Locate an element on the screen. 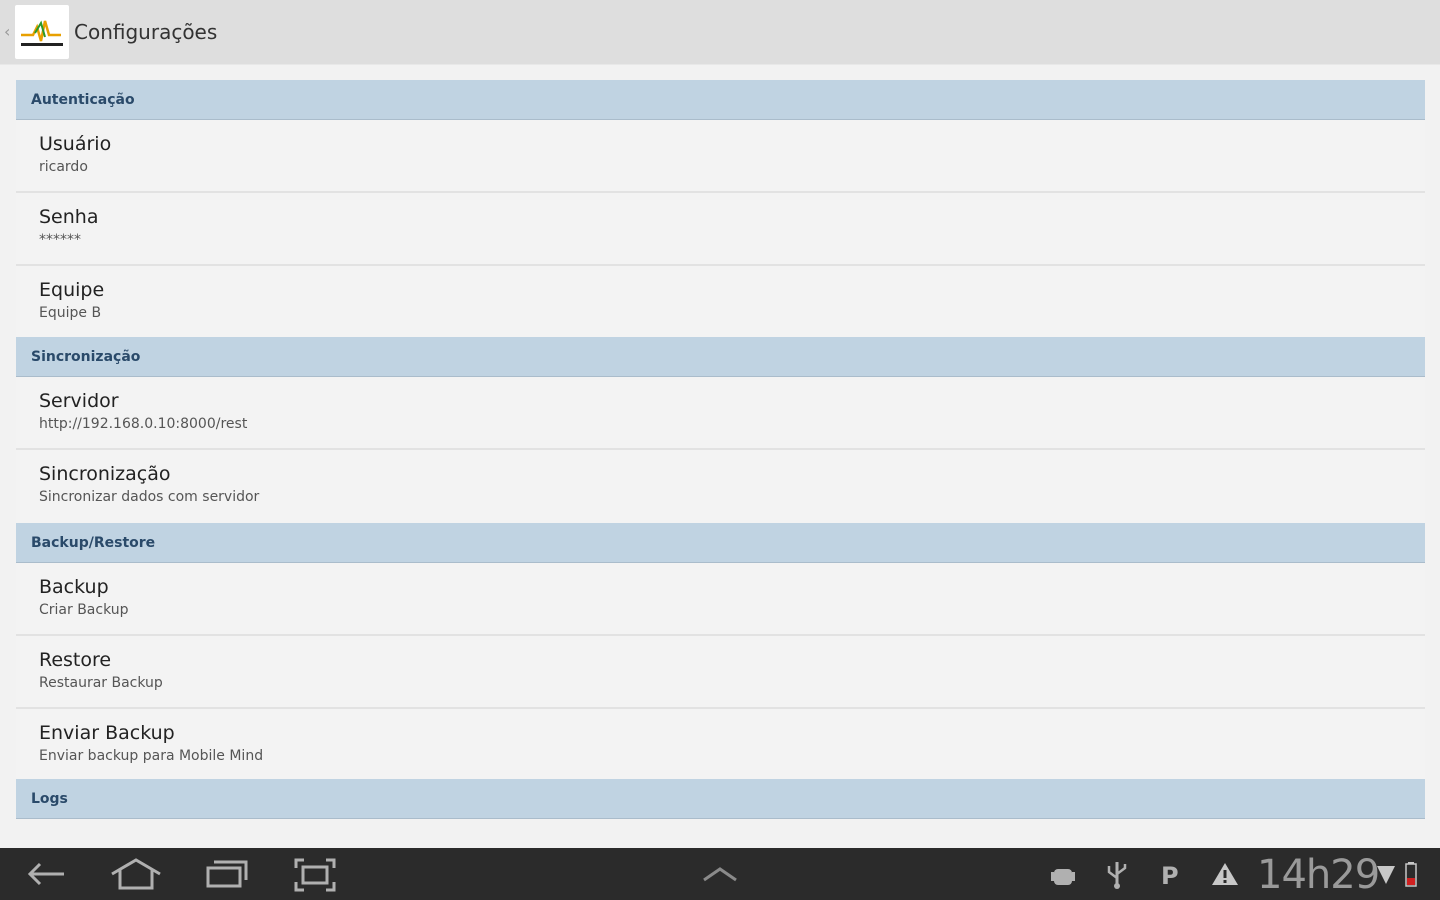 This screenshot has width=1440, height=900. pref-title: Enviar Backup is located at coordinates (107, 733).